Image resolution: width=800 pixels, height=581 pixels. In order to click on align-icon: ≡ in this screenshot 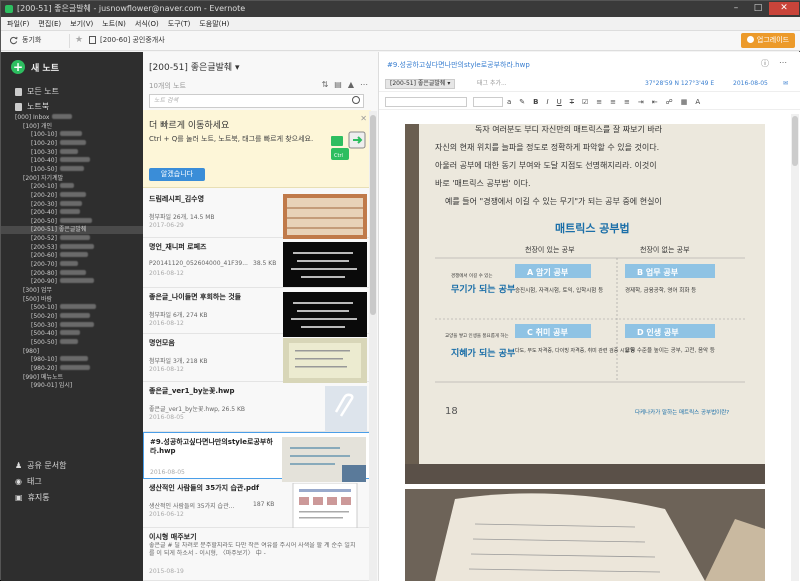, I will do `click(627, 102)`.